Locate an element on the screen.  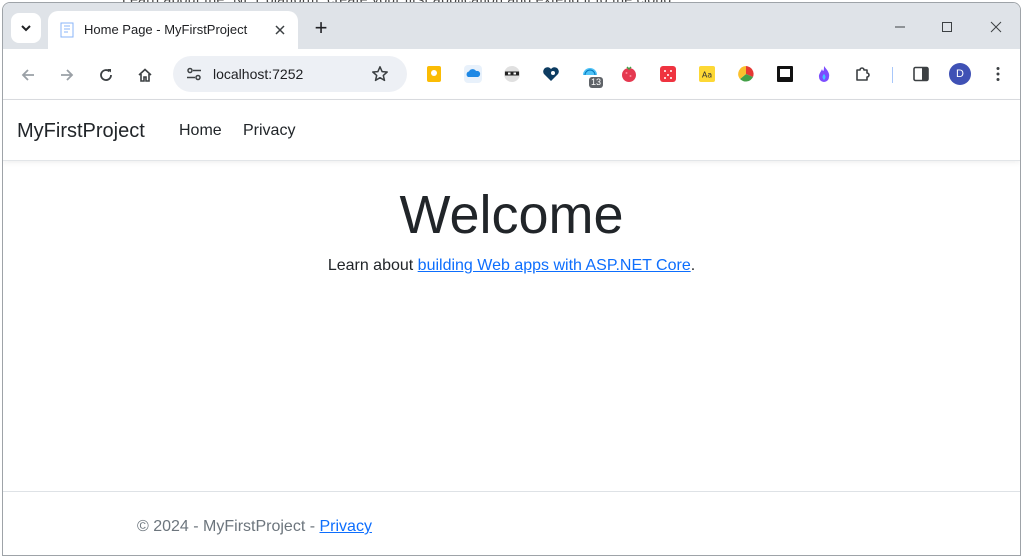
keep-notes-icon is located at coordinates (434, 74).